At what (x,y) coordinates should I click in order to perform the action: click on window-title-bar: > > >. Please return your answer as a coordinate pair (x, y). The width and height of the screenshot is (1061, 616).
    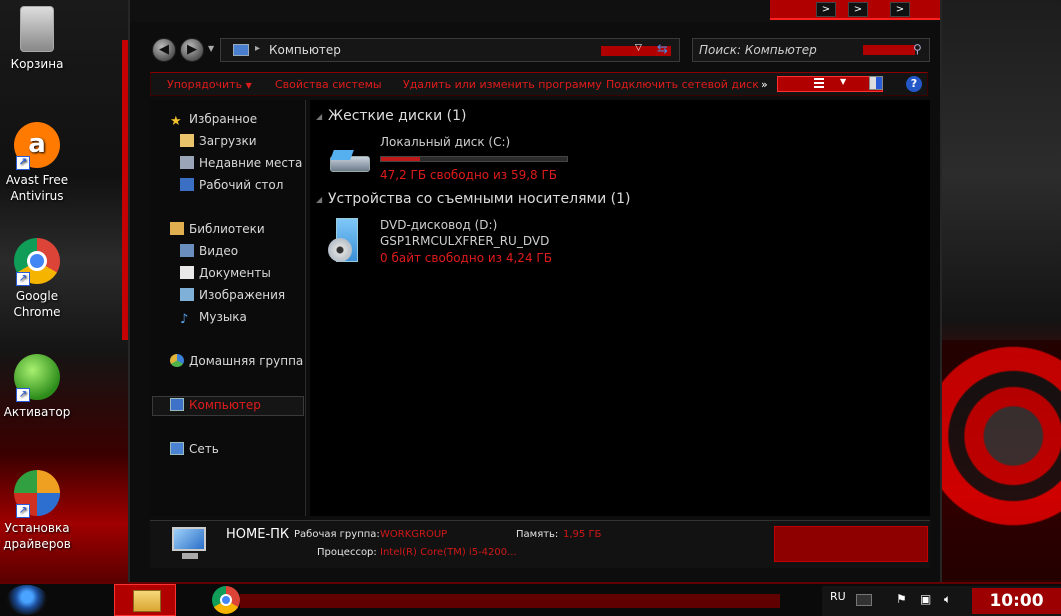
    Looking at the image, I should click on (535, 11).